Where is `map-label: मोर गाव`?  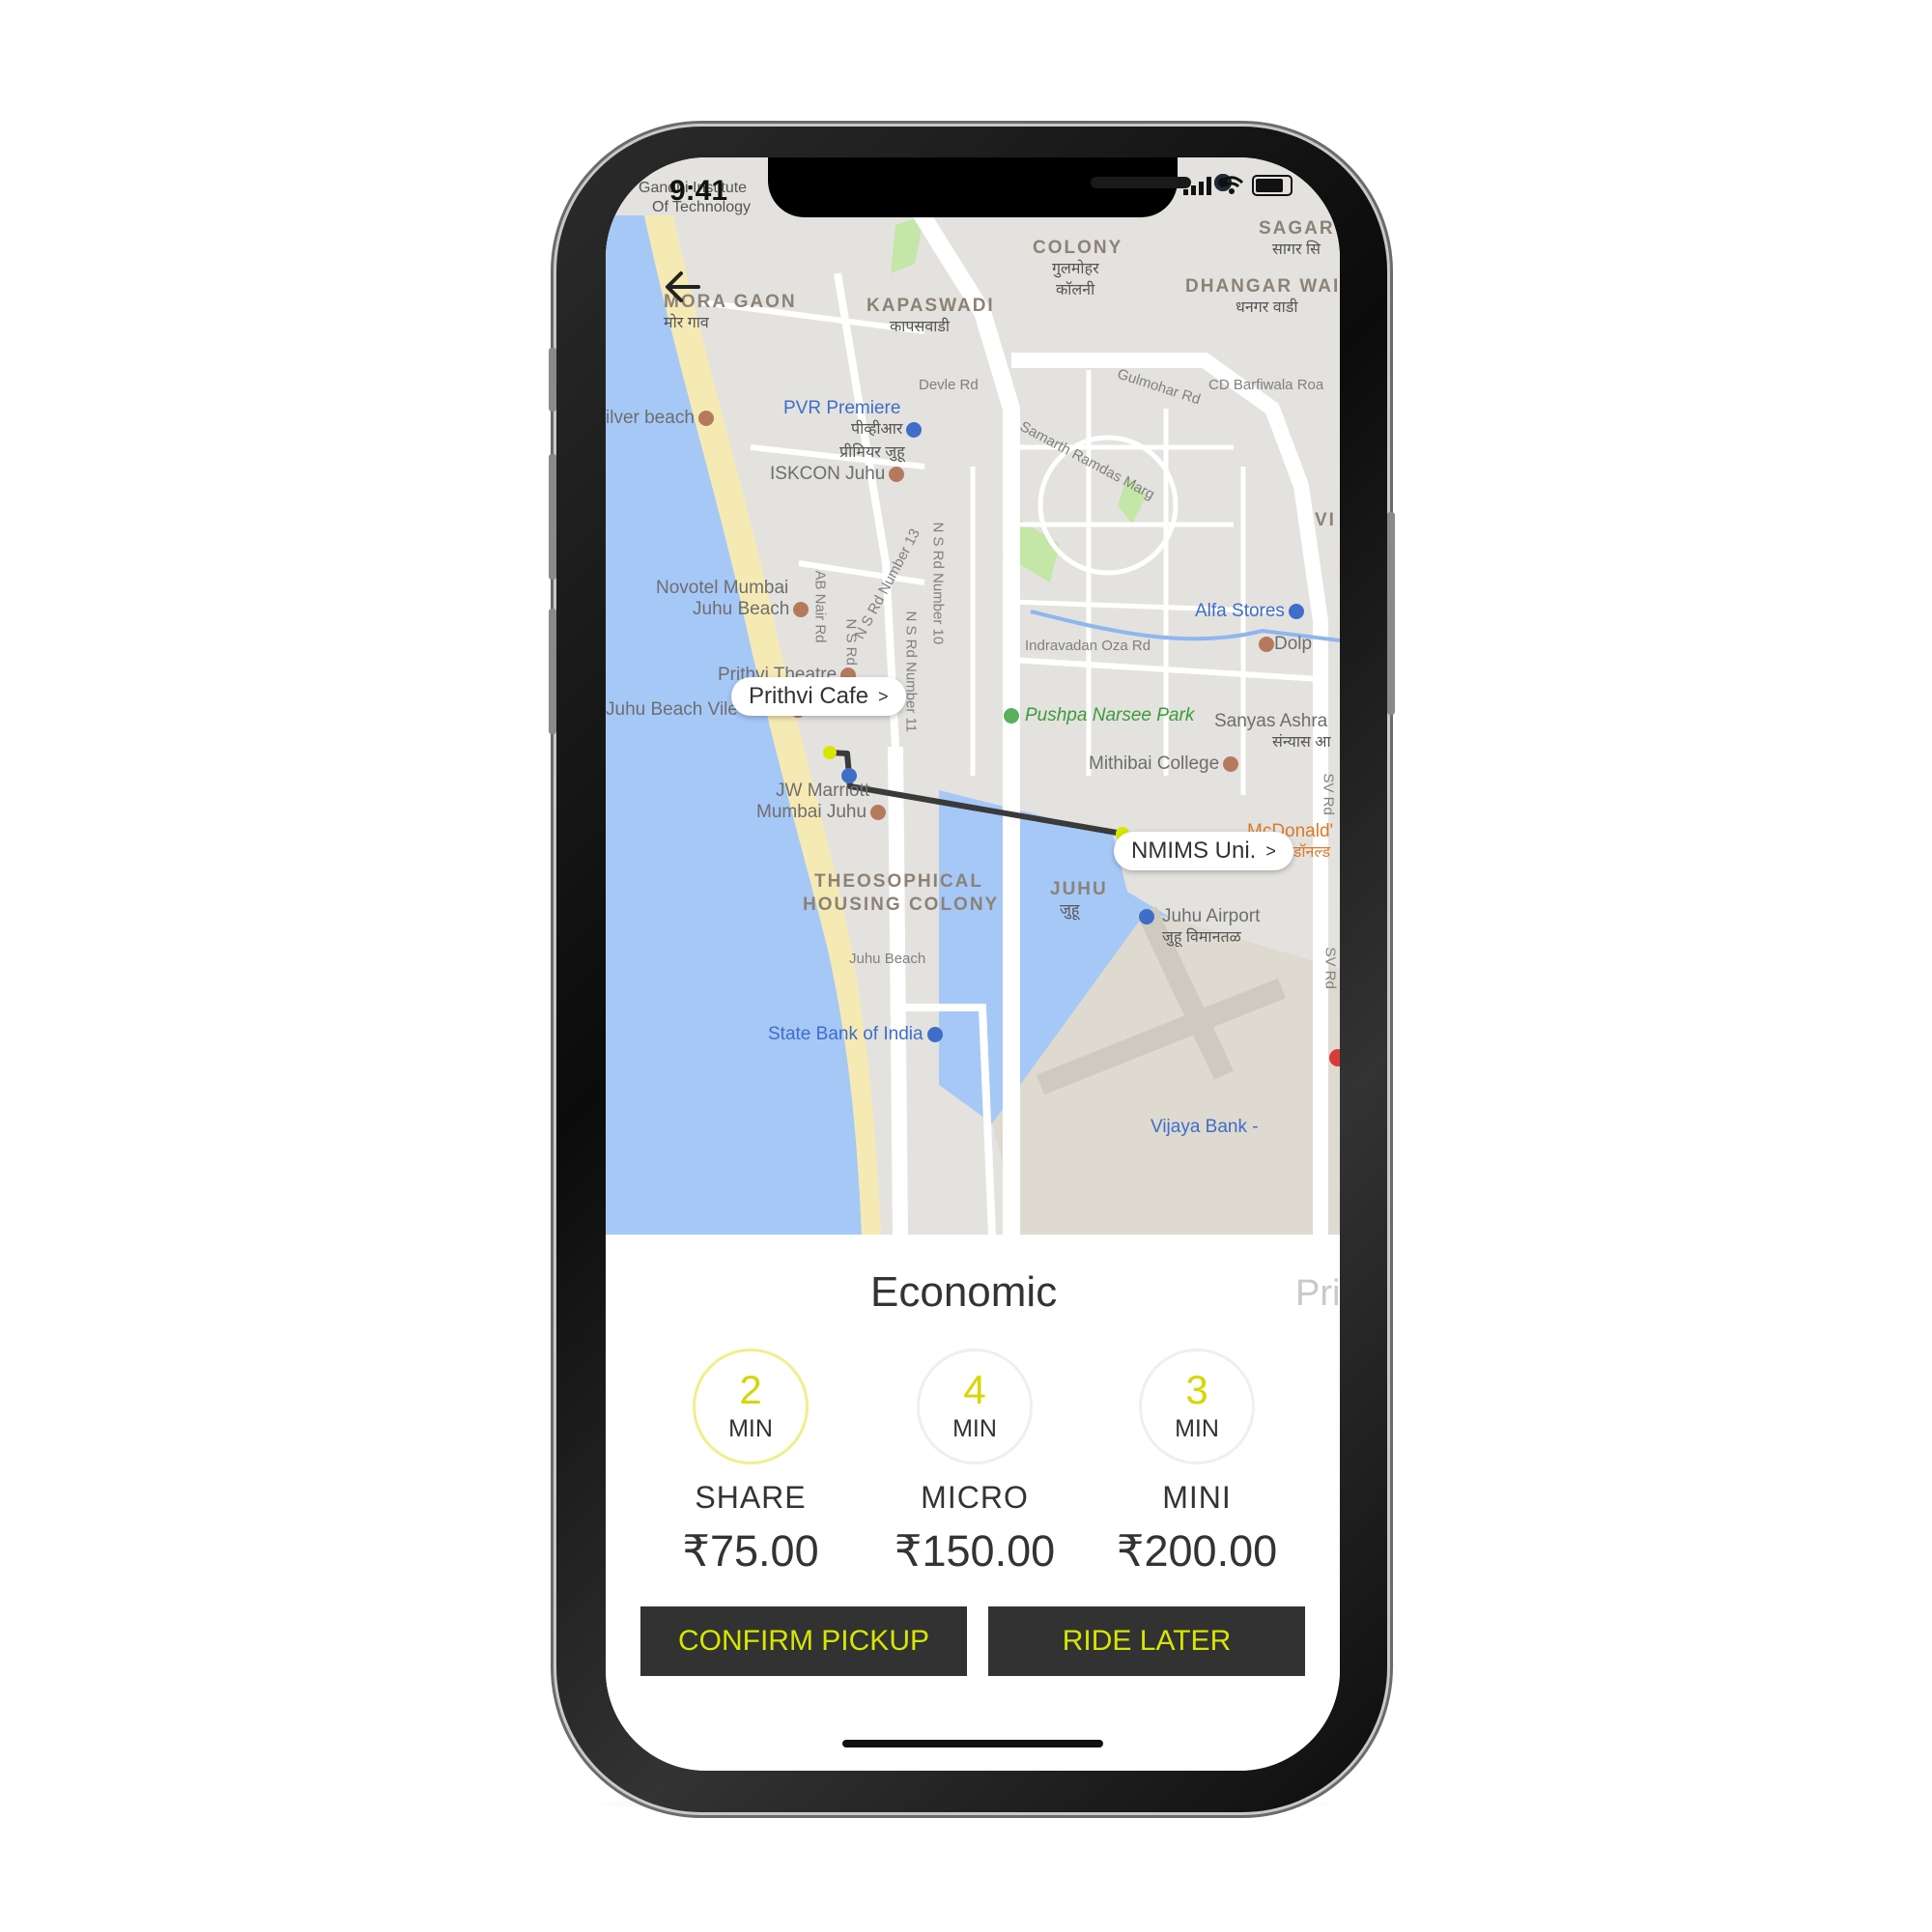
map-label: मोर गाव is located at coordinates (686, 323).